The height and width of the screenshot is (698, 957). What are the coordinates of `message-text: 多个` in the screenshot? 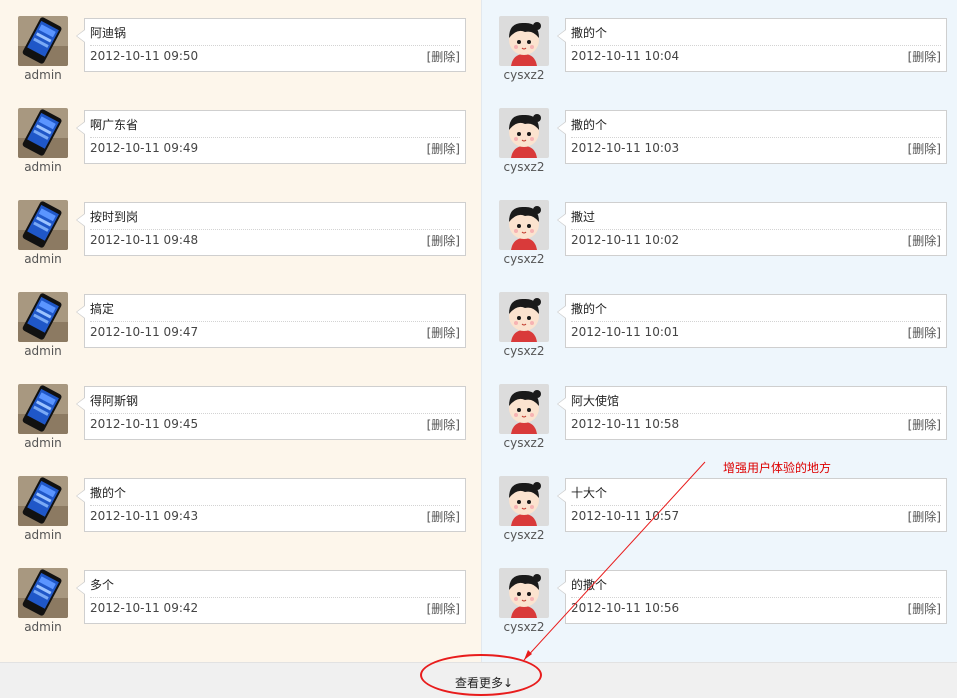 It's located at (102, 585).